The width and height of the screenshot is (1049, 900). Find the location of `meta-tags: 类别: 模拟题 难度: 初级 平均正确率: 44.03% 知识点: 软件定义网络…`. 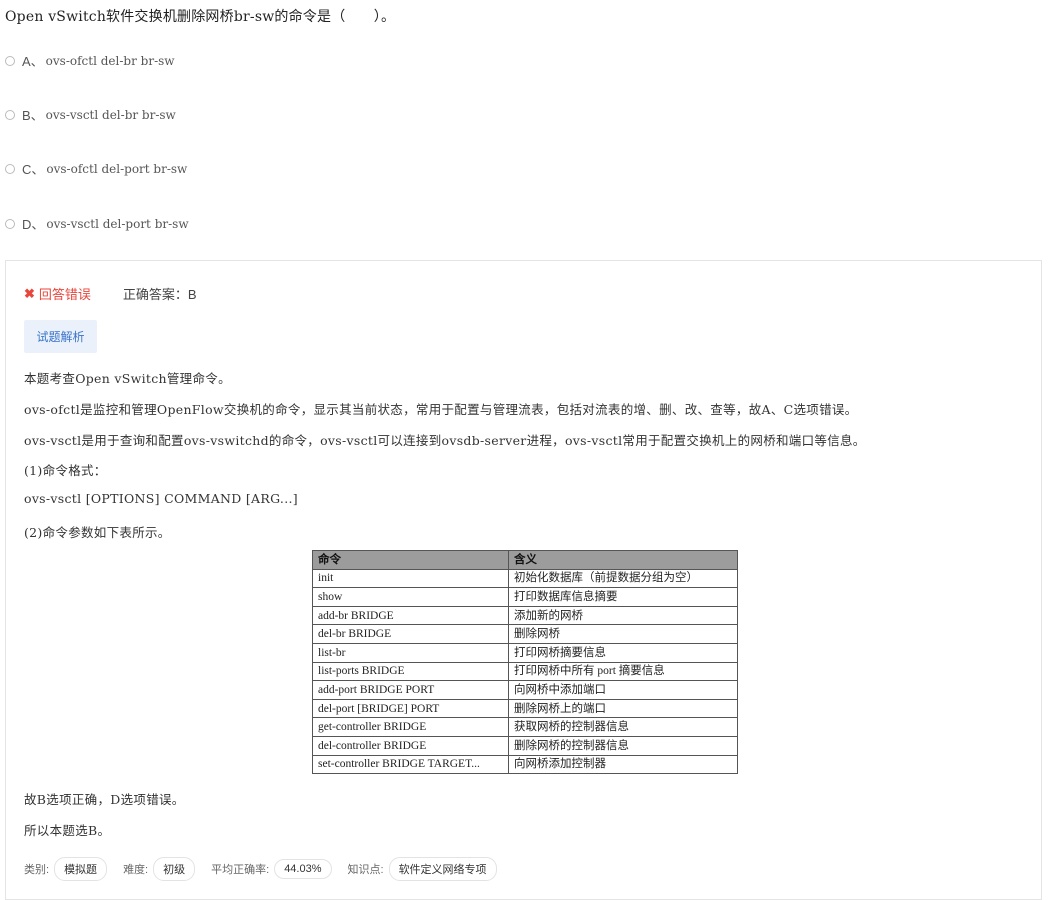

meta-tags: 类别: 模拟题 难度: 初级 平均正确率: 44.03% 知识点: 软件定义网络… is located at coordinates (268, 869).